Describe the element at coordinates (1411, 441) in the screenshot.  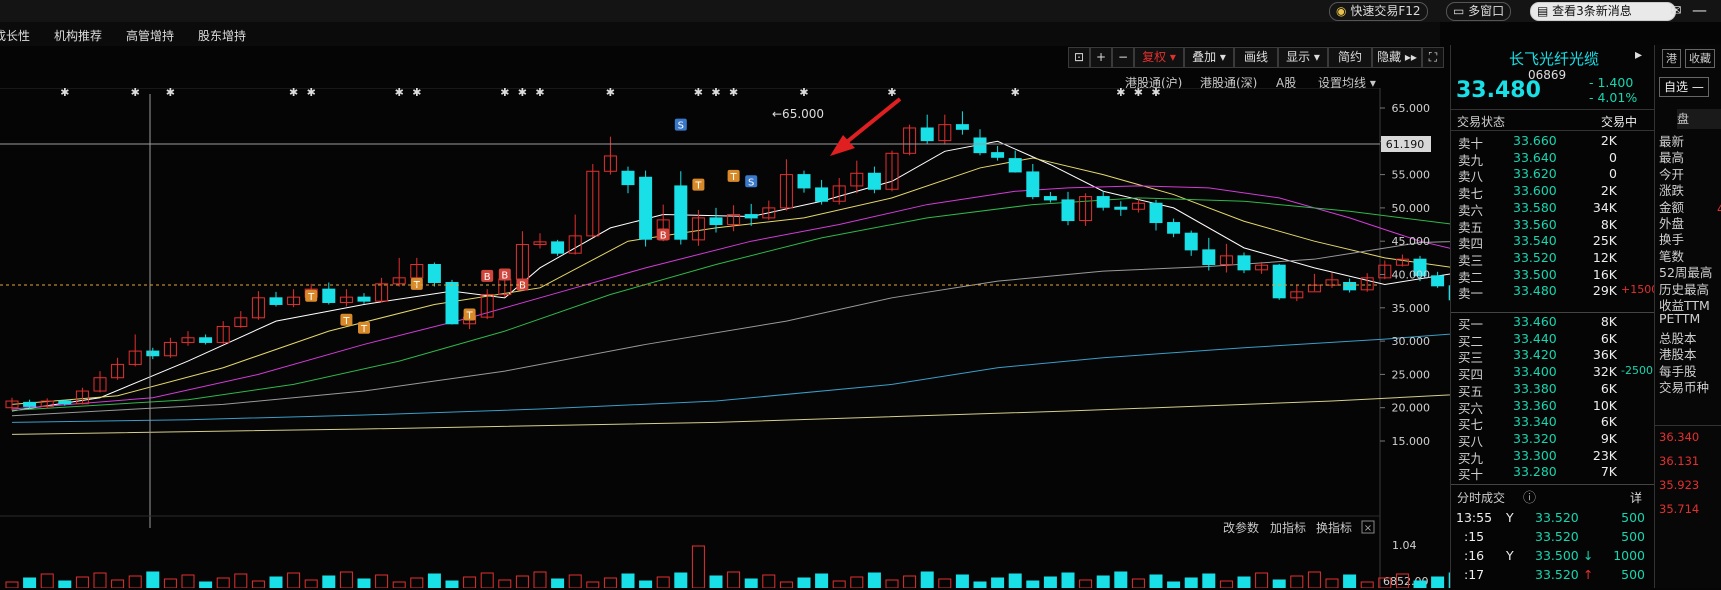
I see `y-tick-label: 15.000` at that location.